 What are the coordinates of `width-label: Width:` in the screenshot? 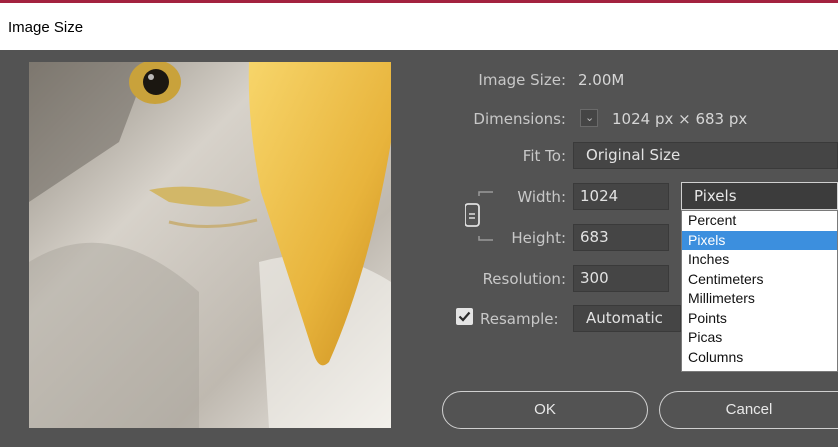 It's located at (541, 197).